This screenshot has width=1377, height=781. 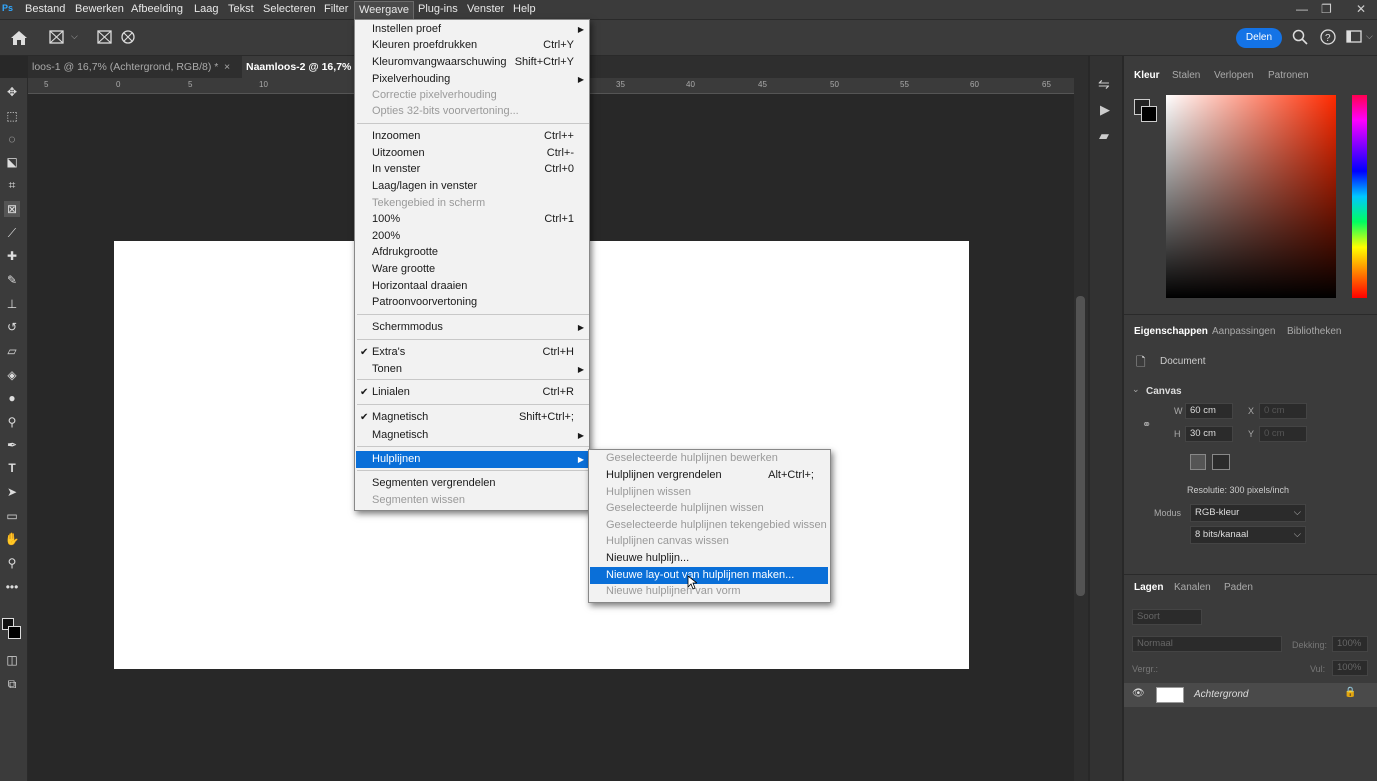 What do you see at coordinates (1147, 75) in the screenshot?
I see `tab-kleur: Kleur` at bounding box center [1147, 75].